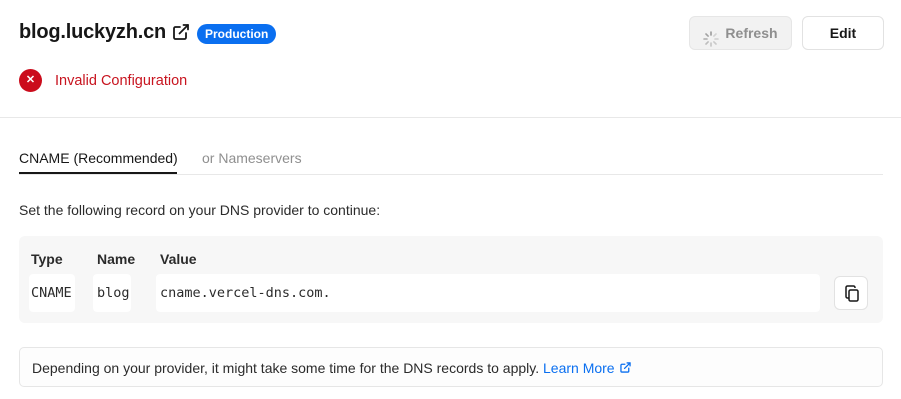  Describe the element at coordinates (116, 259) in the screenshot. I see `column-header-name: Name` at that location.